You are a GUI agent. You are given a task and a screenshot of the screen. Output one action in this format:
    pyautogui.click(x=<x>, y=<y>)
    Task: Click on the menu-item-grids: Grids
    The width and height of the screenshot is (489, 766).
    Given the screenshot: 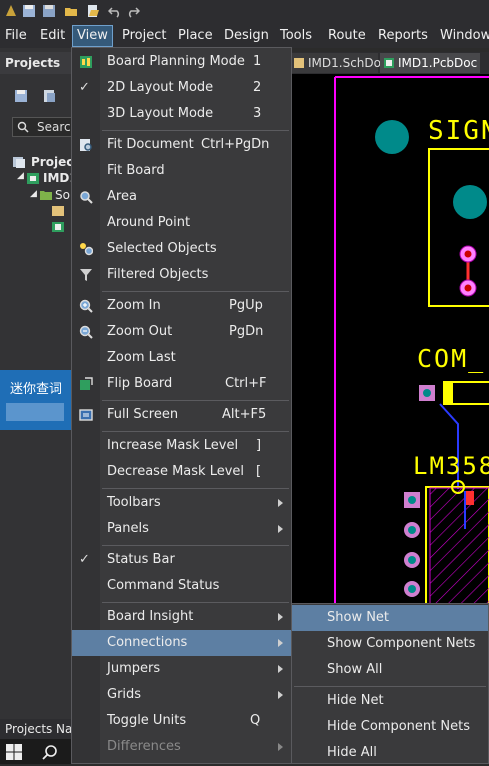 What is the action you would take?
    pyautogui.click(x=181, y=695)
    